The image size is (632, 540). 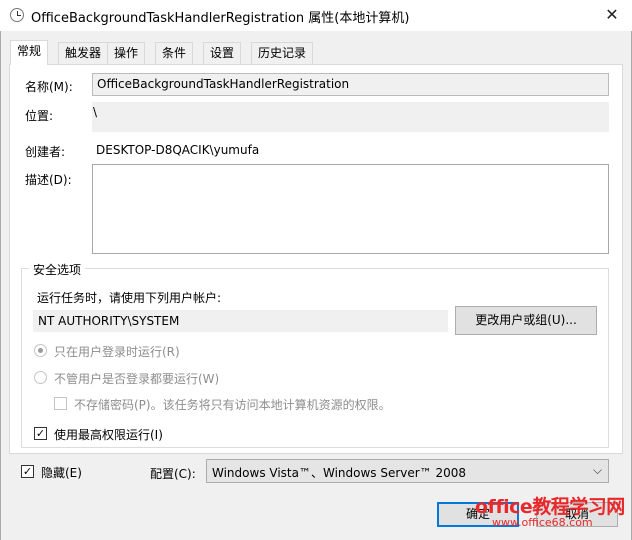 I want to click on author-label: 创建者:, so click(x=45, y=152).